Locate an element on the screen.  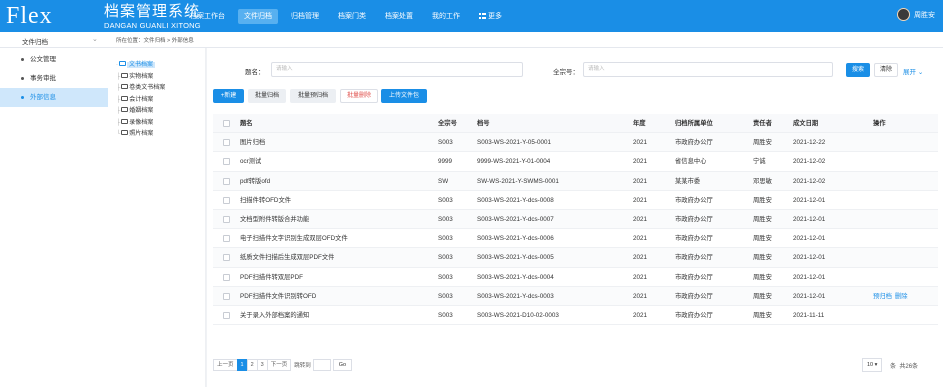
nav-item-6: 更多 is located at coordinates (490, 16).